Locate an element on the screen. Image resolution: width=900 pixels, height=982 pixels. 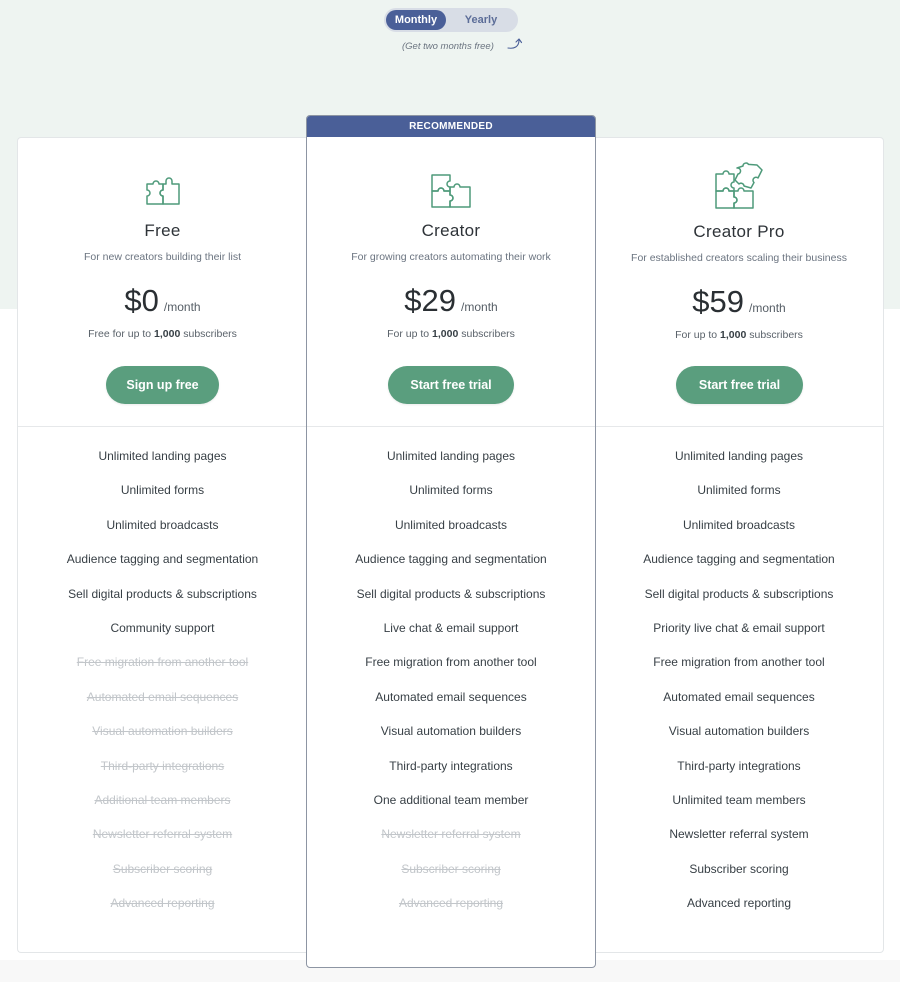
puzzle-two-pieces-icon is located at coordinates (162, 191).